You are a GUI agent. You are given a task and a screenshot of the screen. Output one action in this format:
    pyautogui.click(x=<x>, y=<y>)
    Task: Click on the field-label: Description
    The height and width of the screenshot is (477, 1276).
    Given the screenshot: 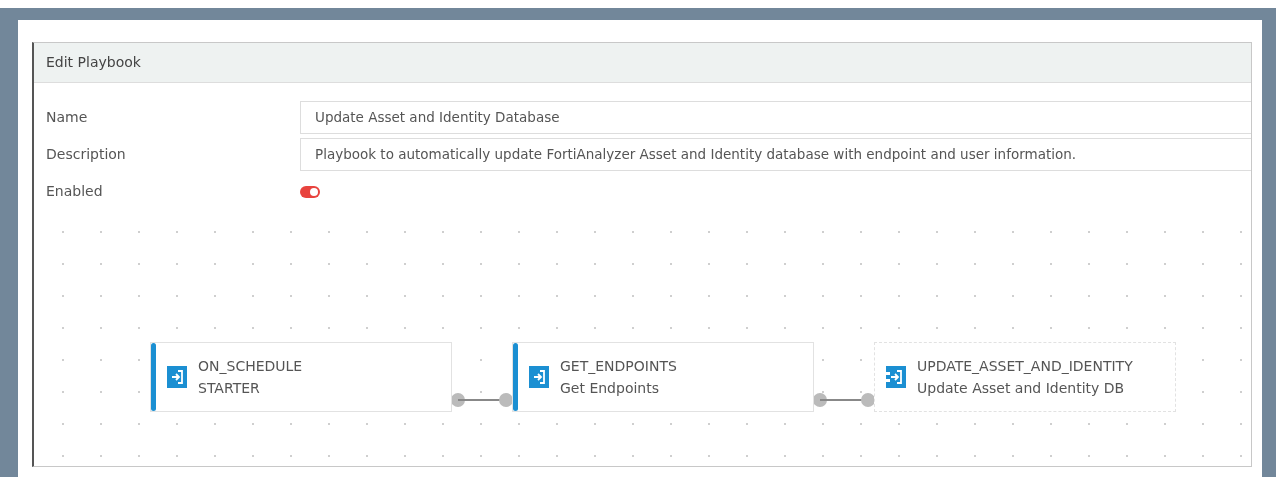 What is the action you would take?
    pyautogui.click(x=86, y=154)
    